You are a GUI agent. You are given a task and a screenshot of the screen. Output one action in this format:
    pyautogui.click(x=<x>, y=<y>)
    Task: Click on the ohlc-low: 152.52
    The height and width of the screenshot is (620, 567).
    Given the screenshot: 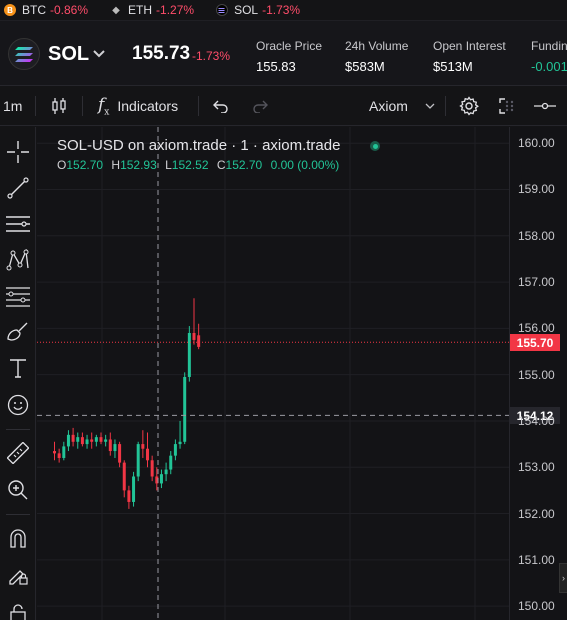 What is the action you would take?
    pyautogui.click(x=190, y=165)
    